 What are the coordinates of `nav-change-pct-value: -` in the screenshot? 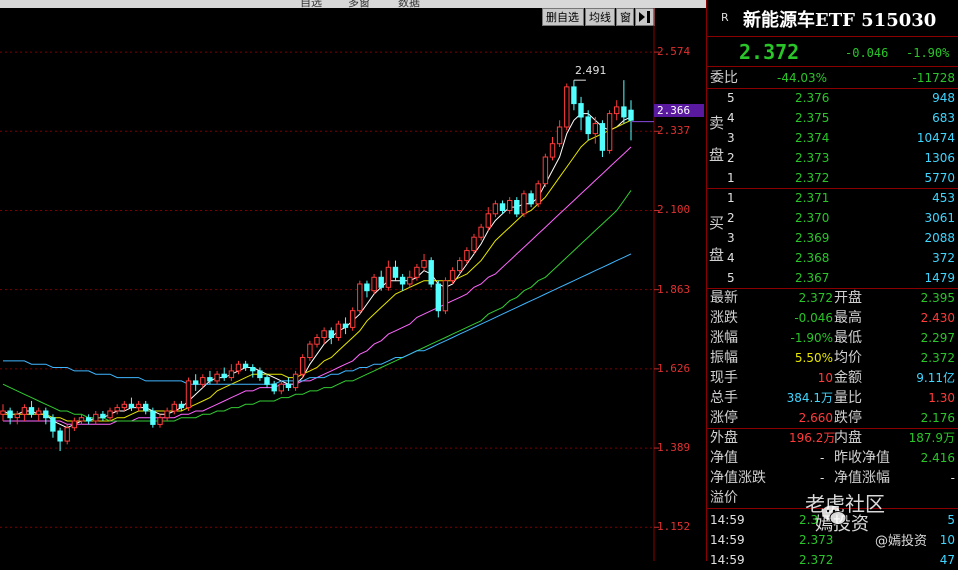 It's located at (952, 478).